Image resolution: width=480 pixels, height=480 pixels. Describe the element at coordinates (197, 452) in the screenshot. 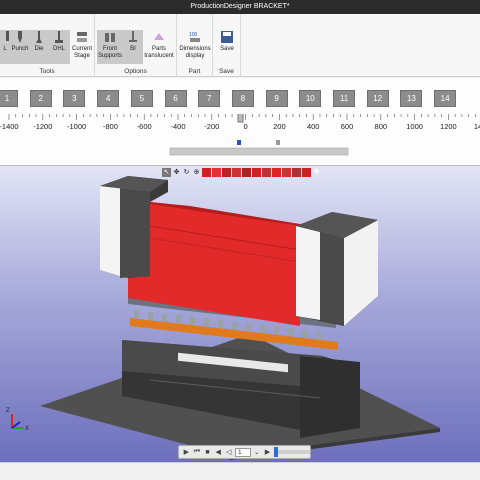

I see `first-stage-icon: ⏮` at that location.